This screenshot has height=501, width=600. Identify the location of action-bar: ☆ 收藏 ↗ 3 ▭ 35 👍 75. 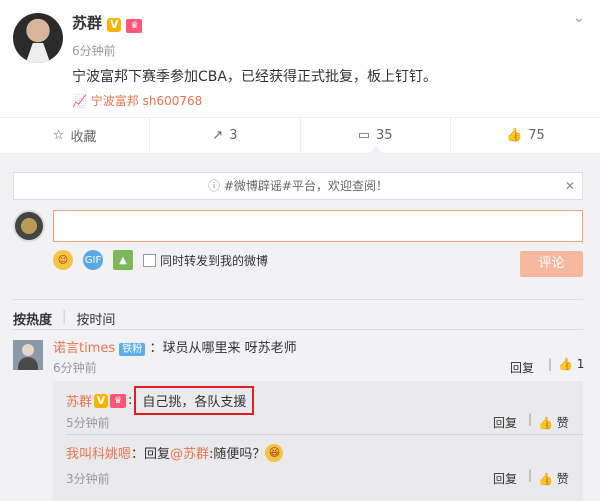
(300, 135).